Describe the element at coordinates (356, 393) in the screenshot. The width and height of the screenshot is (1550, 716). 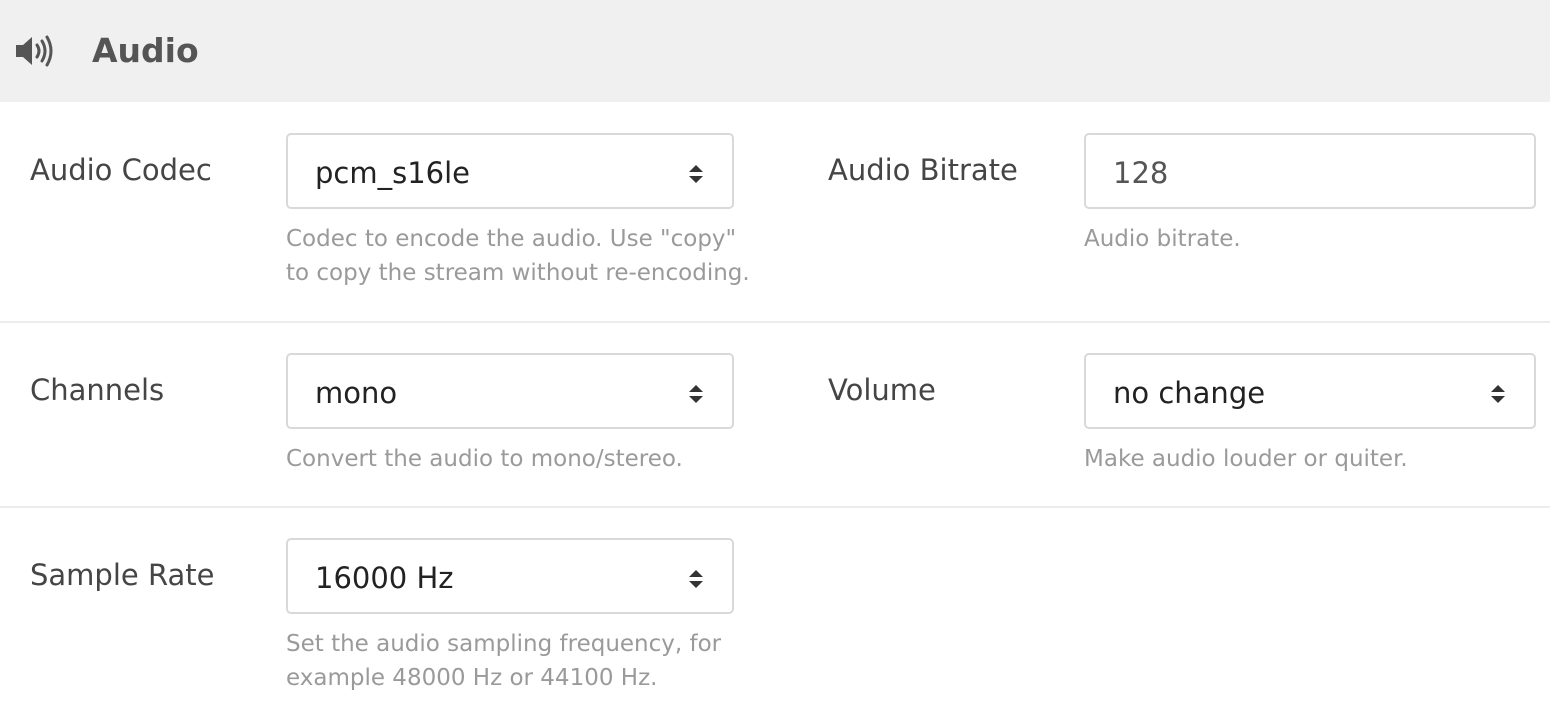
I see `channels-value: mono` at that location.